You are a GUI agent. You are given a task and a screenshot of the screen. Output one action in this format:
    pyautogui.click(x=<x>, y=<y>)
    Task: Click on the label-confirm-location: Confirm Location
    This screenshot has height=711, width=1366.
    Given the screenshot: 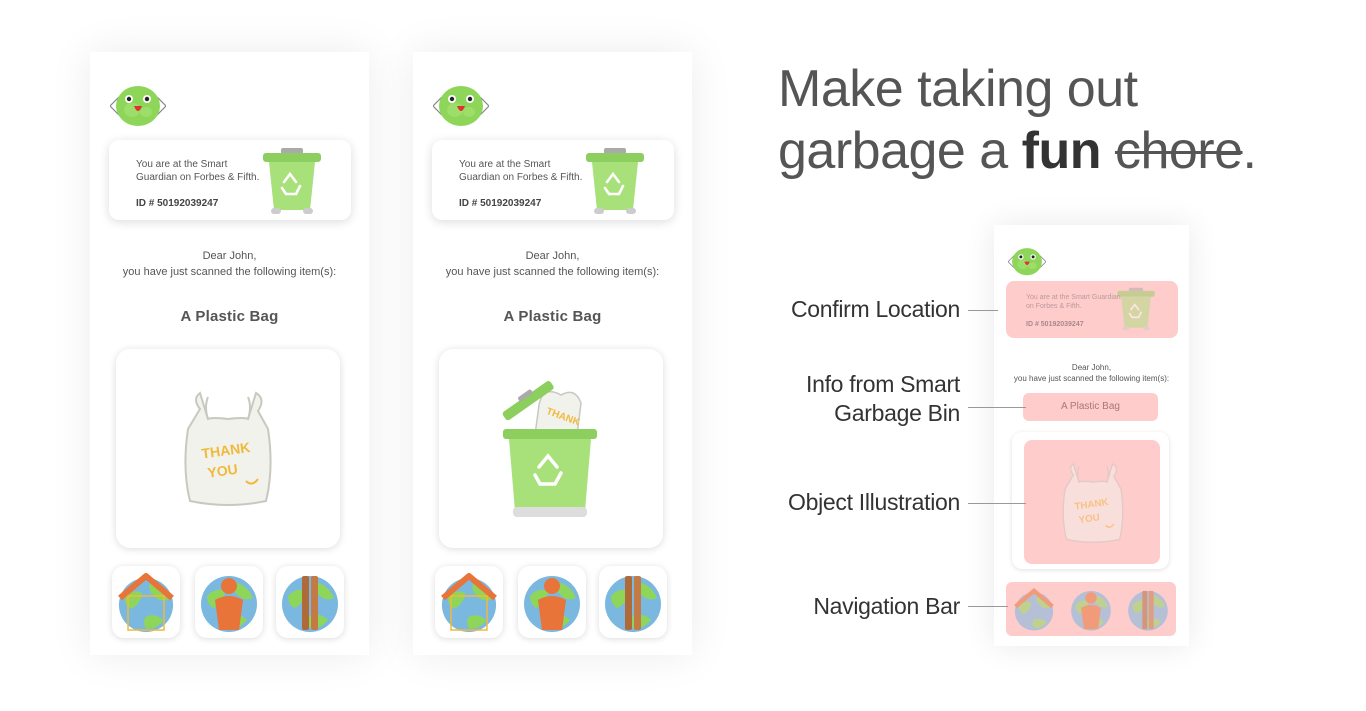 What is the action you would take?
    pyautogui.click(x=875, y=309)
    